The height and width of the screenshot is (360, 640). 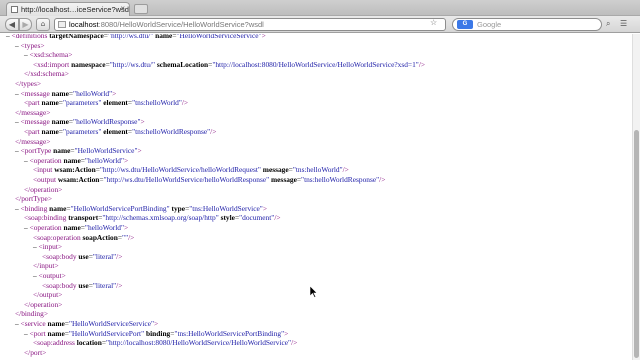 What do you see at coordinates (106, 333) in the screenshot?
I see `attr-value: "HelloWorldServicePort"` at bounding box center [106, 333].